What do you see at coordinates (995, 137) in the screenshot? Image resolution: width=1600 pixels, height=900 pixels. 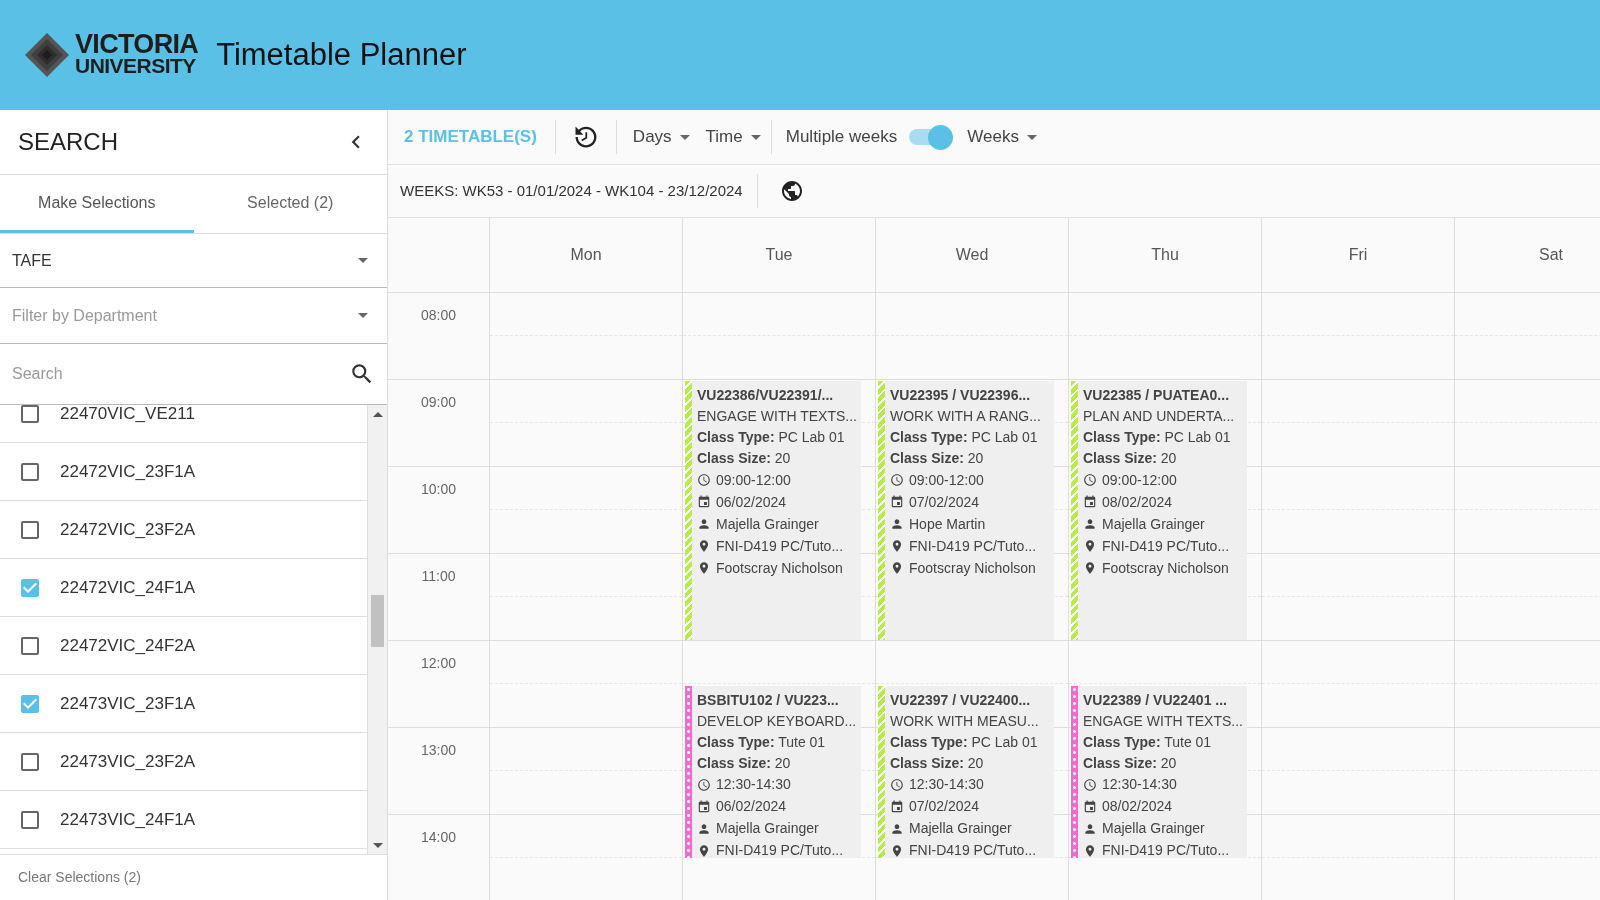 I see `weeks-dropdown: Weeks` at bounding box center [995, 137].